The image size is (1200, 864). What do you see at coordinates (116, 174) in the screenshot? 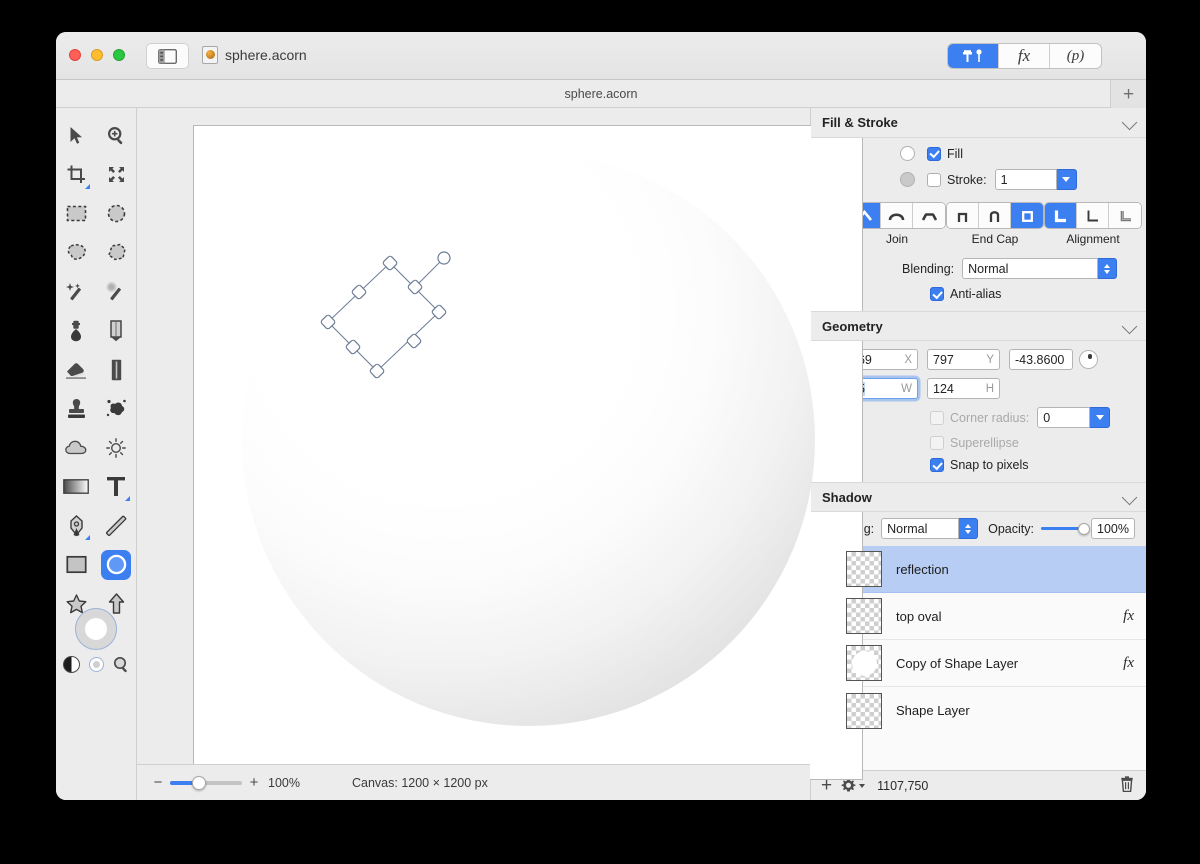
I see `tool-move-transform` at bounding box center [116, 174].